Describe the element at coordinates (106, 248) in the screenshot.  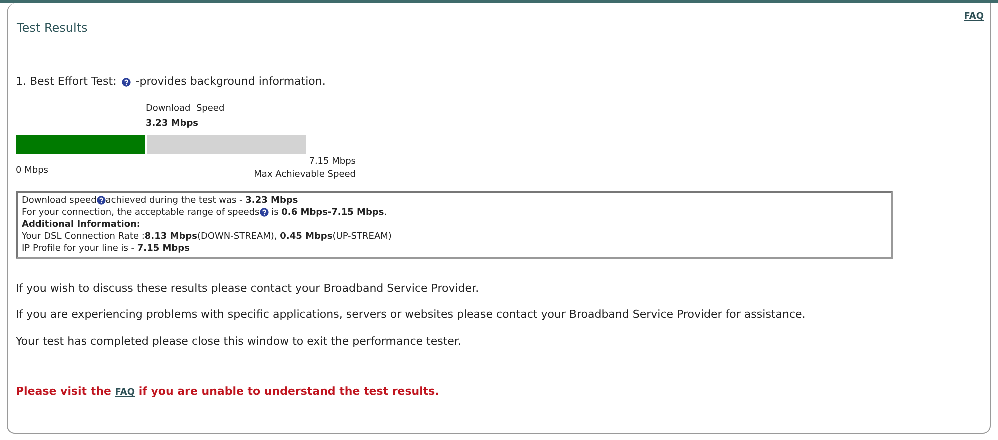
I see `info-text: IP Profile for your line is - 7.15 Mbps` at that location.